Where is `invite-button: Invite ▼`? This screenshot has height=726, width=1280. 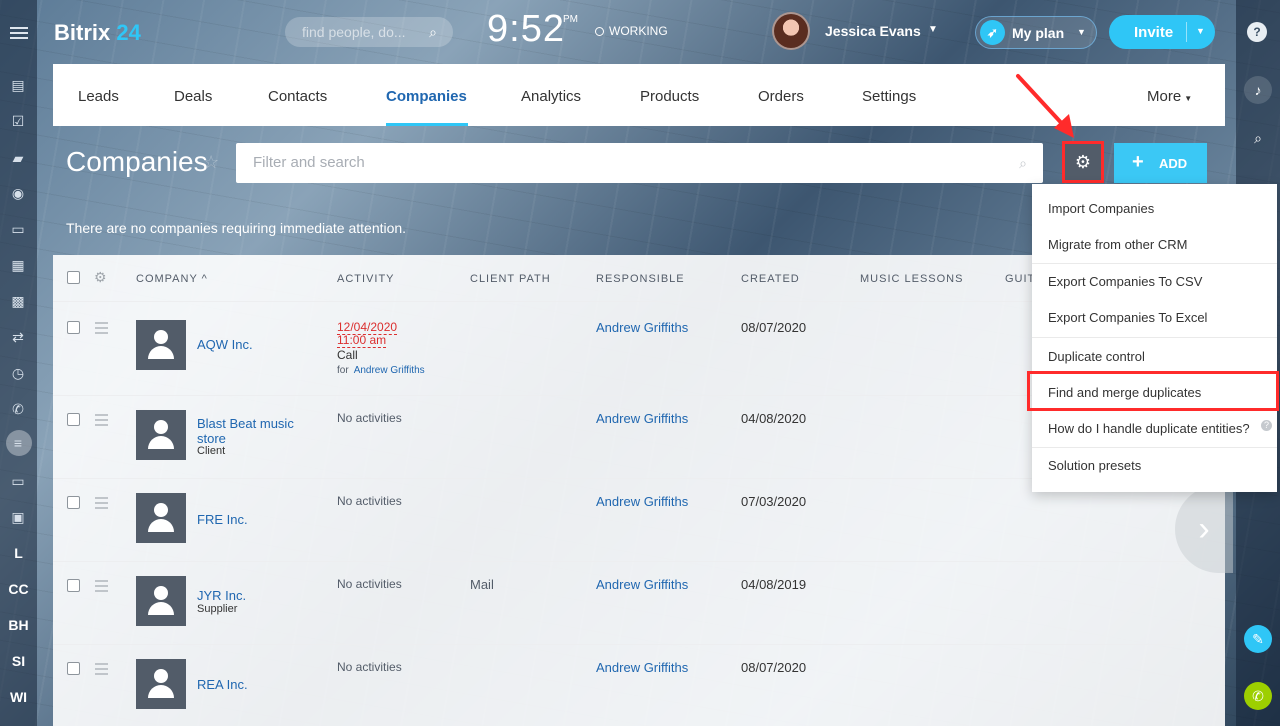 invite-button: Invite ▼ is located at coordinates (1162, 32).